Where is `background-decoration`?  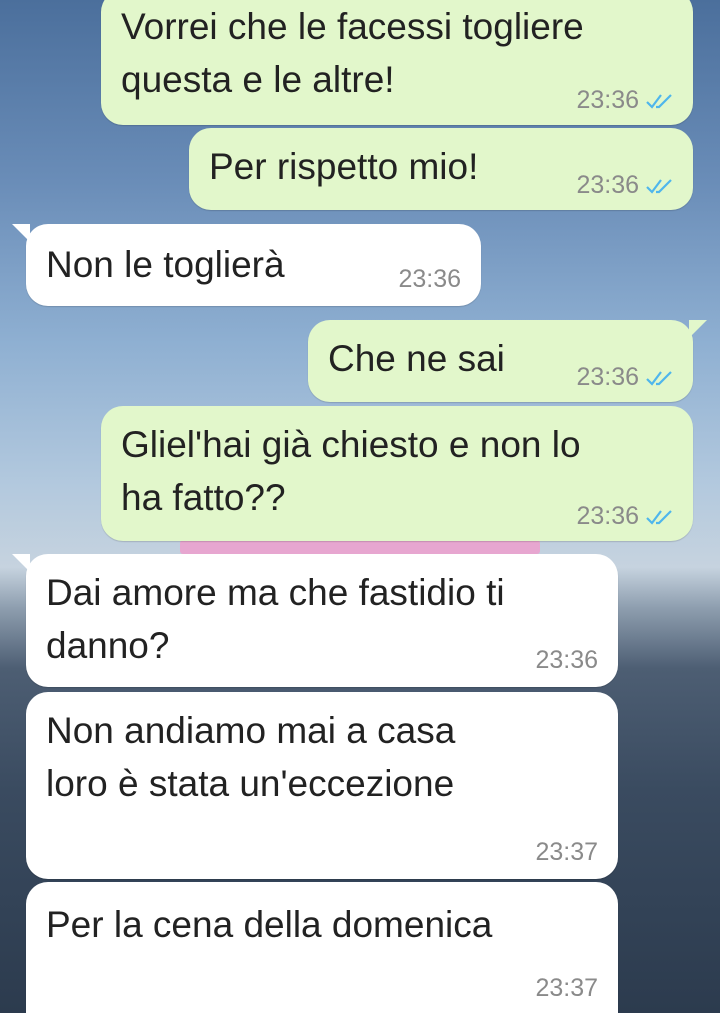 background-decoration is located at coordinates (360, 547).